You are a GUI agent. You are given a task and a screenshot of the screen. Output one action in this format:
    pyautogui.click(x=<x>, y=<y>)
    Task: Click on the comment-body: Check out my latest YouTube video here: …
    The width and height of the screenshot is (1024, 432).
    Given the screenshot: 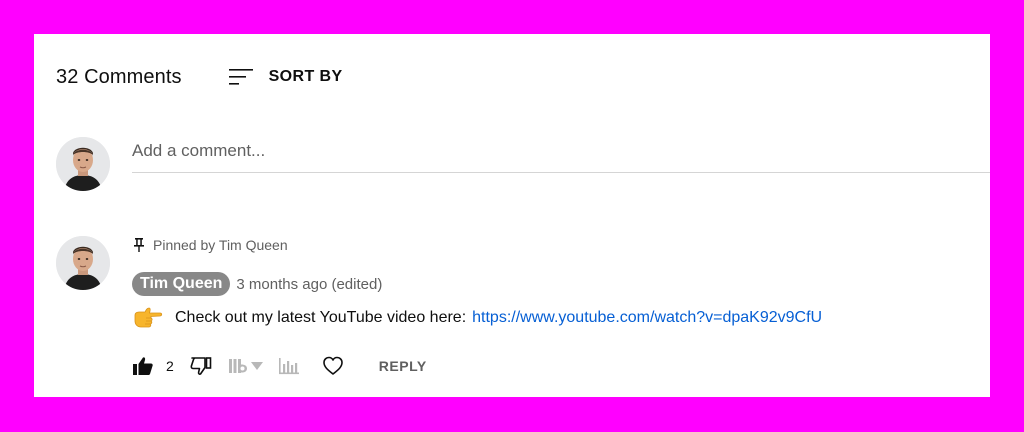 What is the action you would take?
    pyautogui.click(x=477, y=318)
    